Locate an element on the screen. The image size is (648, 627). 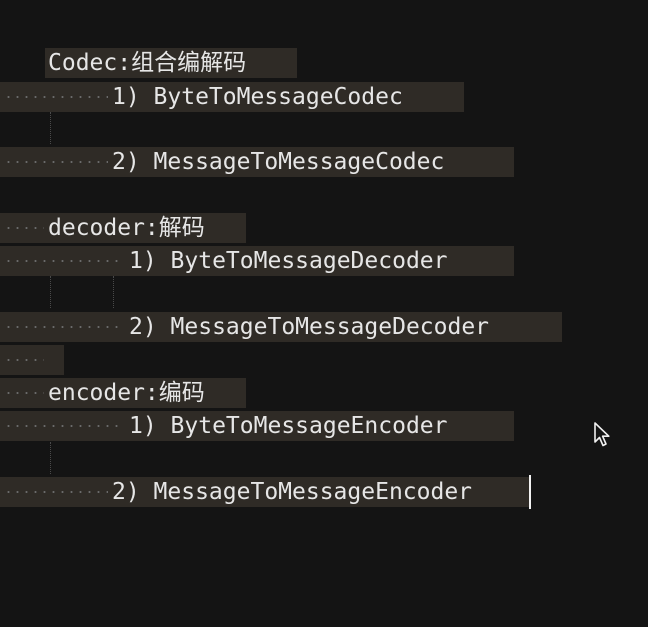
text-caret is located at coordinates (530, 492).